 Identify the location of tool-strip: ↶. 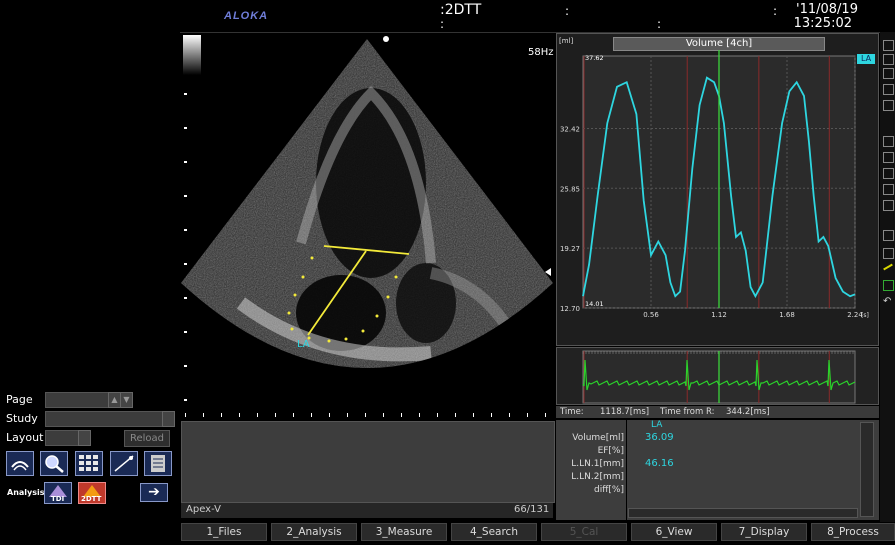
(887, 277).